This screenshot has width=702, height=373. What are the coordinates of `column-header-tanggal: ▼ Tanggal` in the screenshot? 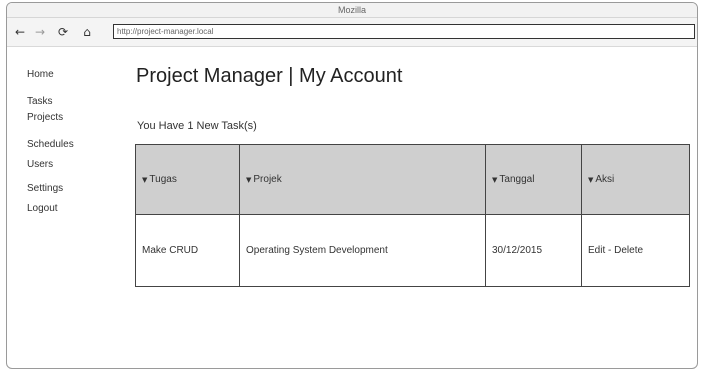 It's located at (533, 179).